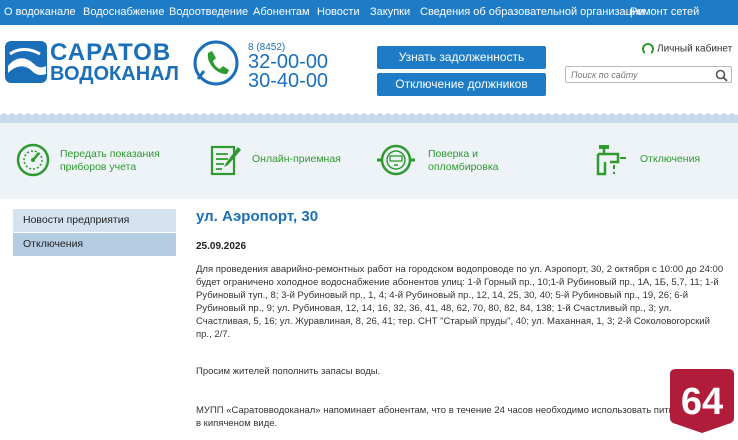  I want to click on service-label: Передать показания приборов учета, so click(110, 160).